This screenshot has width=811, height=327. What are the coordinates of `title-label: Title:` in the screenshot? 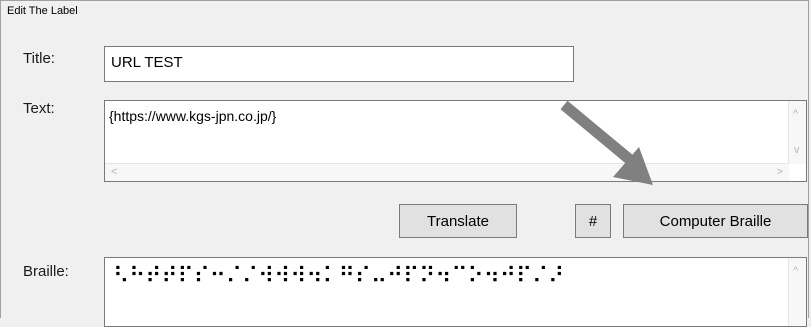 It's located at (39, 58).